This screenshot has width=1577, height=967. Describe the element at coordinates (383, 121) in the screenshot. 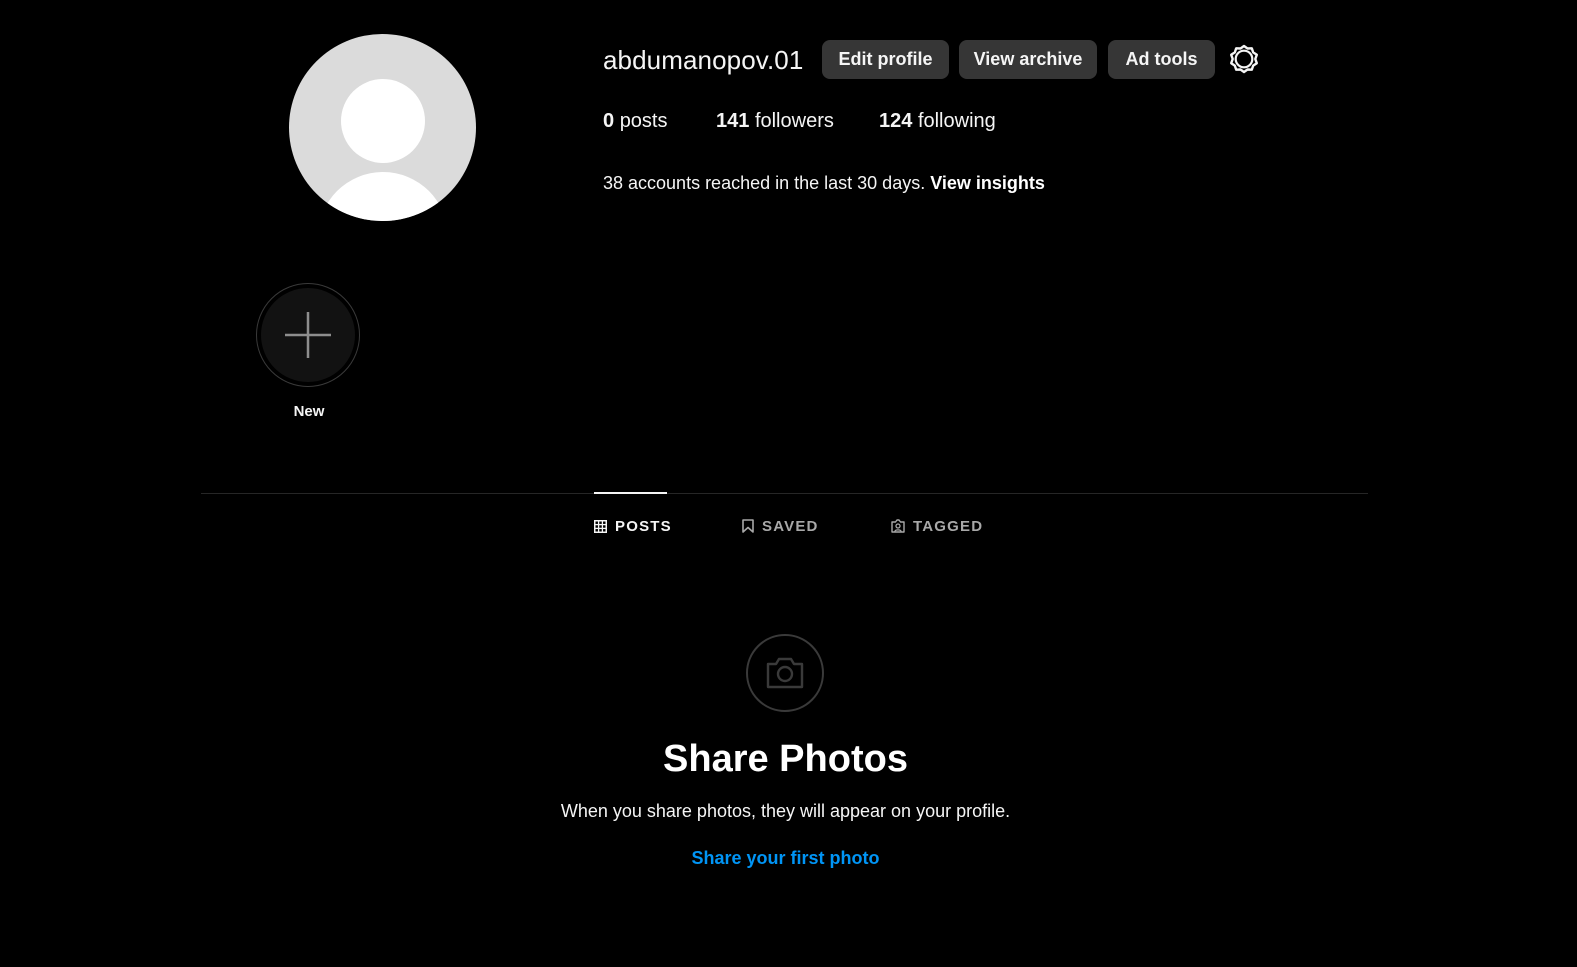

I see `avatar-head-shape` at that location.